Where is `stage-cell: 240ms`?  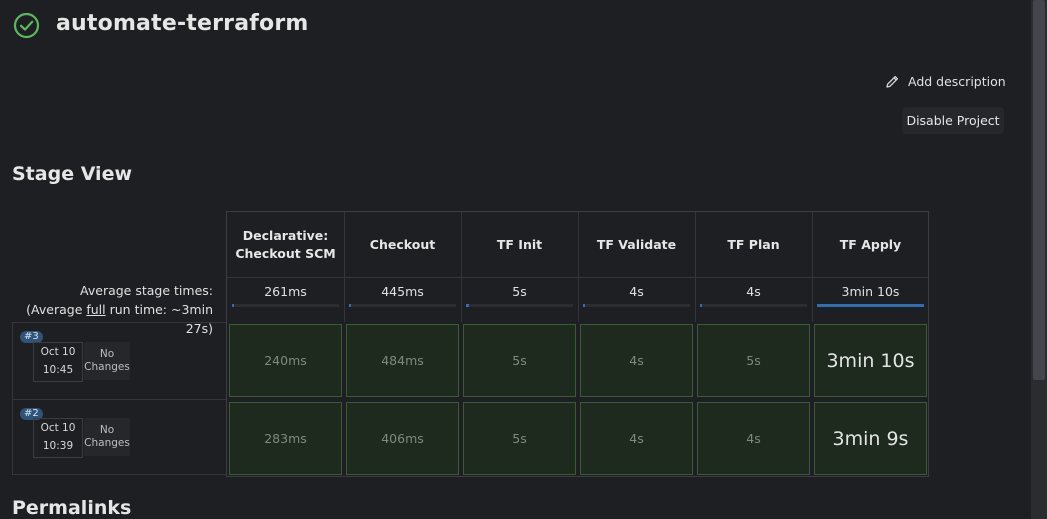 stage-cell: 240ms is located at coordinates (285, 360).